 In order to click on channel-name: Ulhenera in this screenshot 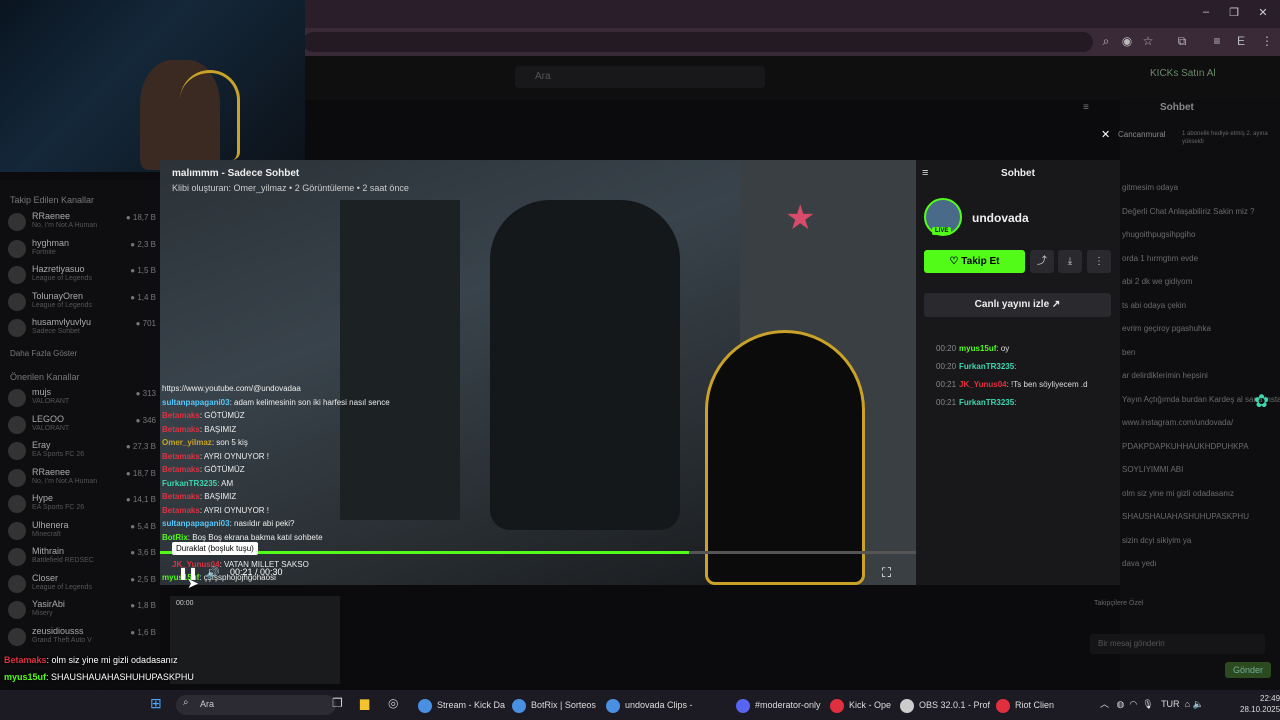, I will do `click(50, 524)`.